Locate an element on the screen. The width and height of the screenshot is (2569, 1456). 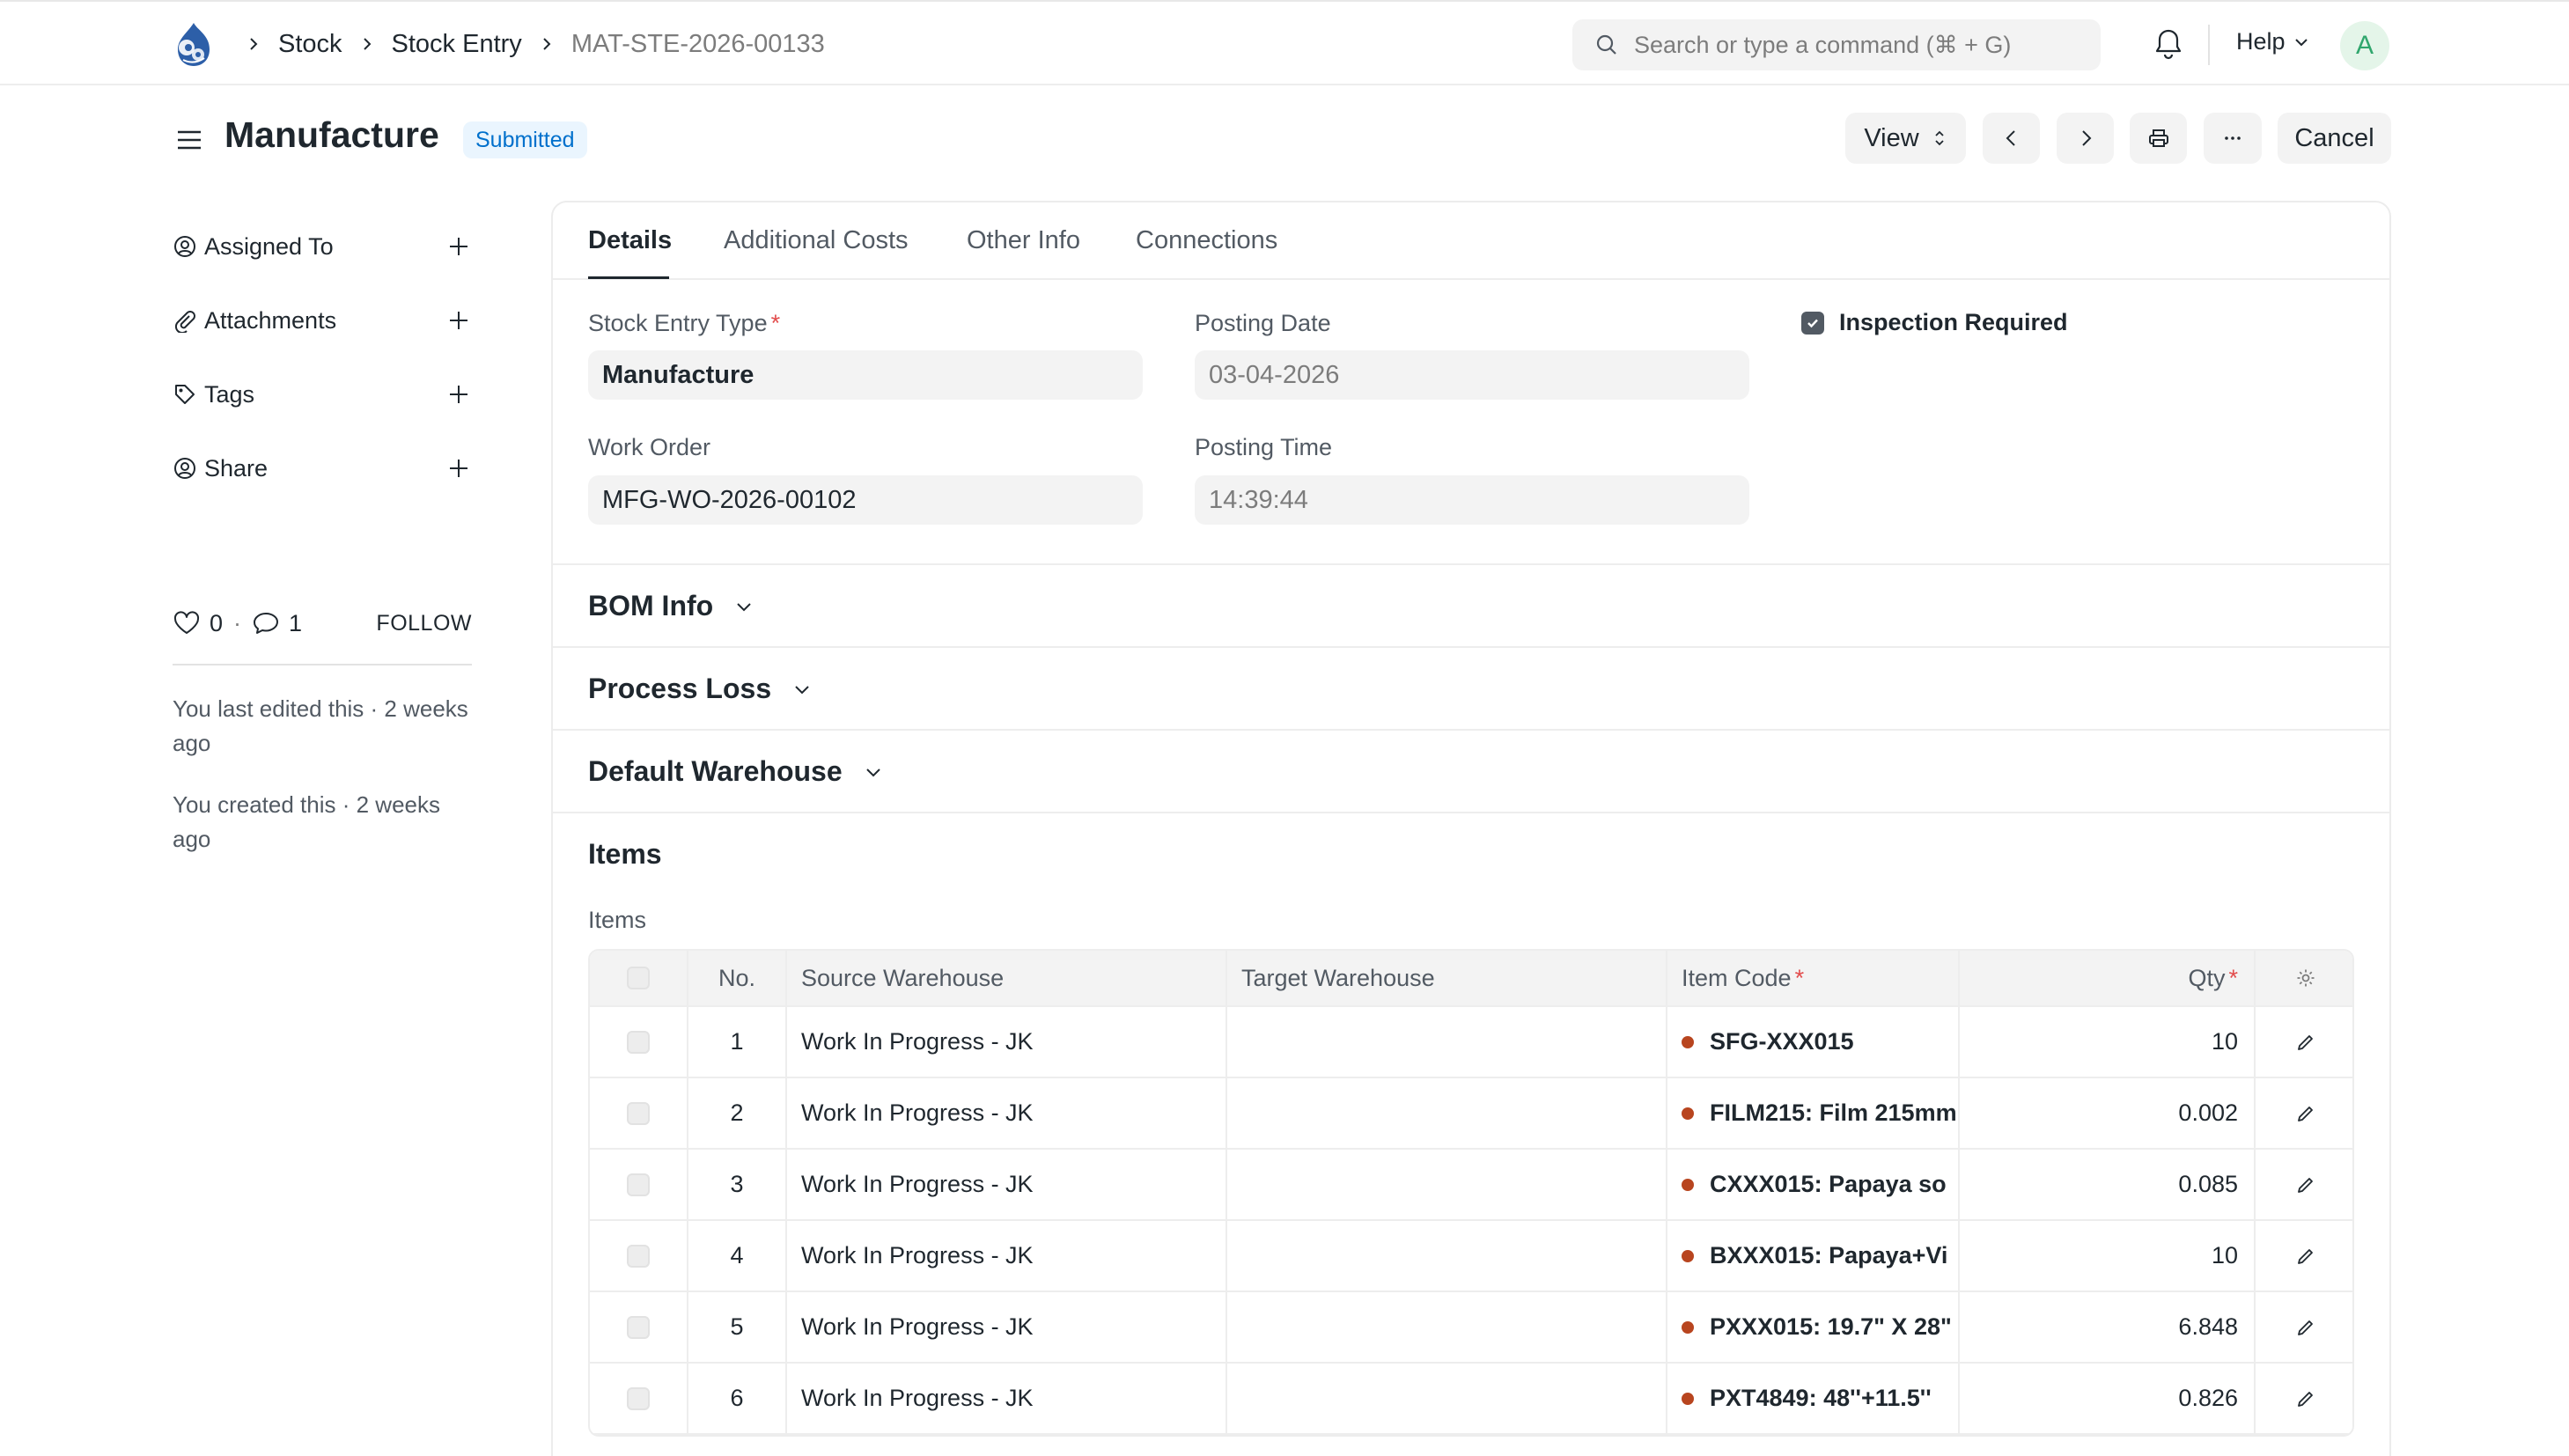
item-code-cell: SFG-XXX015 is located at coordinates (1814, 1042).